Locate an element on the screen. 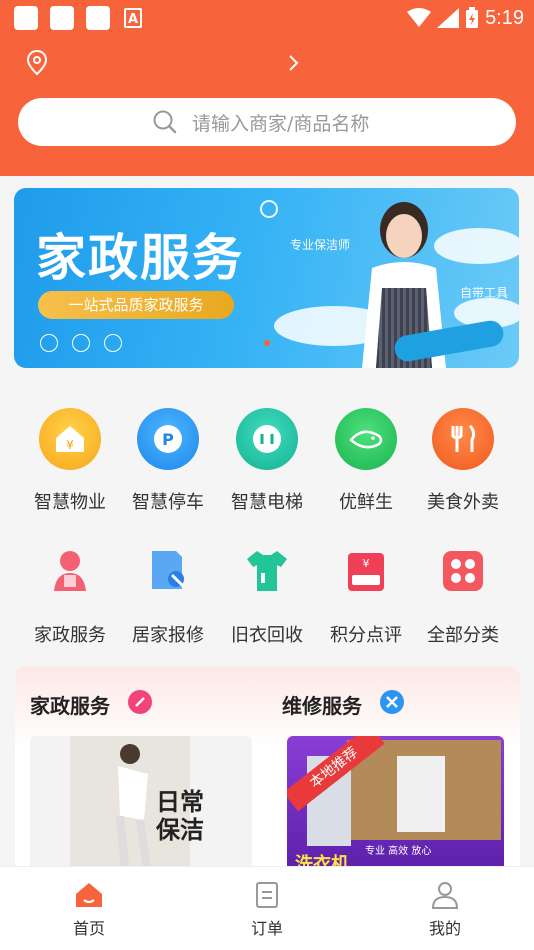 Image resolution: width=534 pixels, height=950 pixels. location-pin-icon is located at coordinates (37, 63).